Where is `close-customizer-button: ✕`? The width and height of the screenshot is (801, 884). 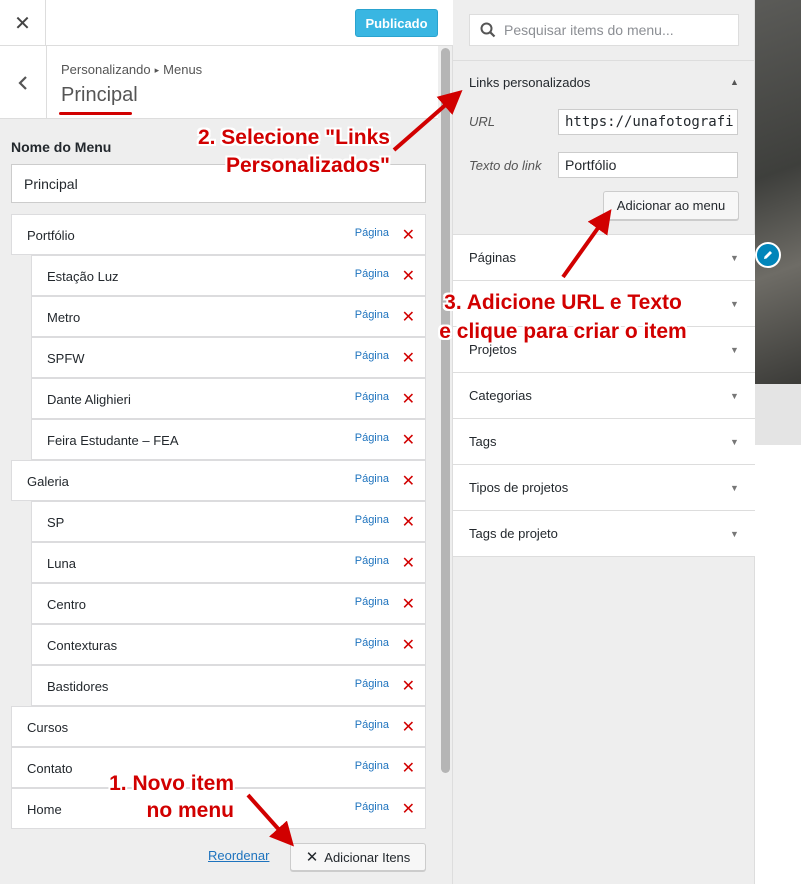
close-customizer-button: ✕ is located at coordinates (23, 23).